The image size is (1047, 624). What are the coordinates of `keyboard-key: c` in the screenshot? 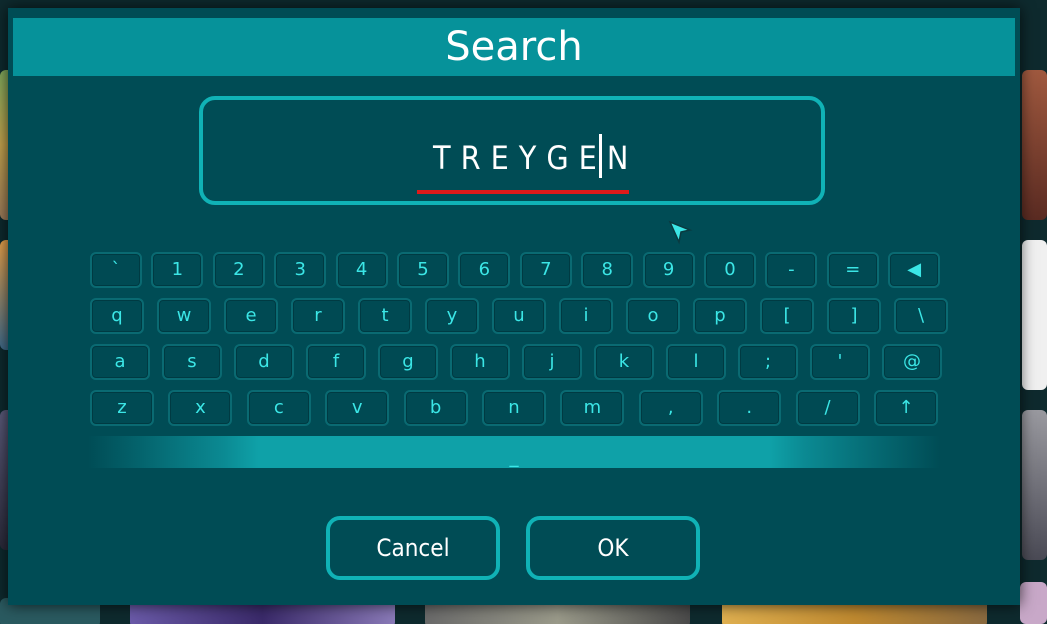 It's located at (278, 408).